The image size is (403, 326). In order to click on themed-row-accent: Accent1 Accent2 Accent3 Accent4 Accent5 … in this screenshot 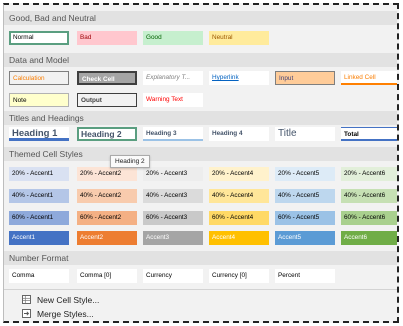, I will do `click(203, 238)`.